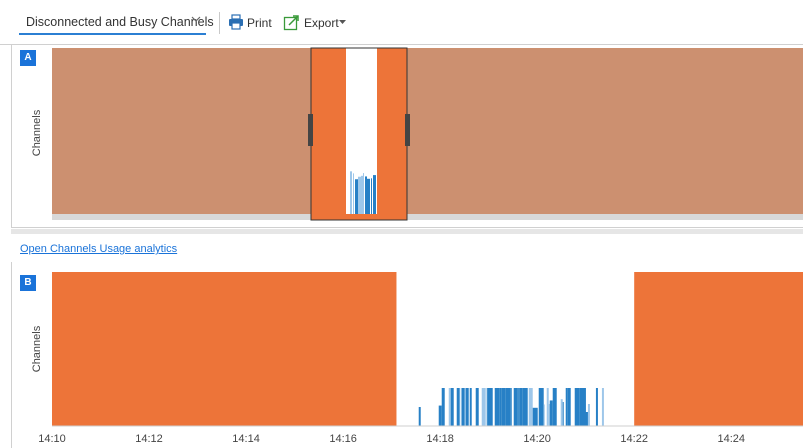  I want to click on export-icon, so click(291, 23).